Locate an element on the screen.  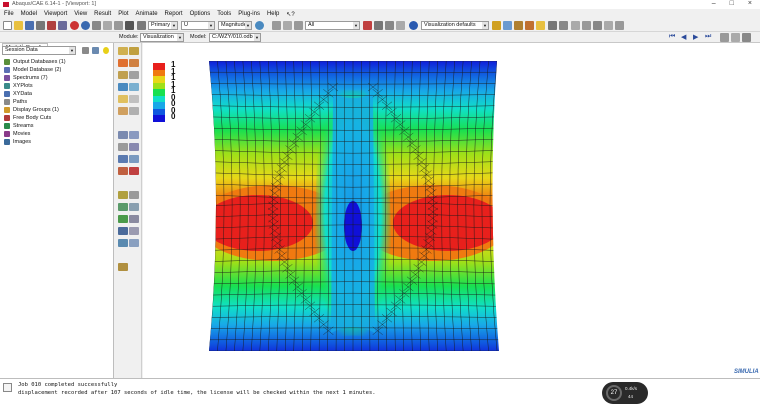
menu-report: Report is located at coordinates (174, 14).